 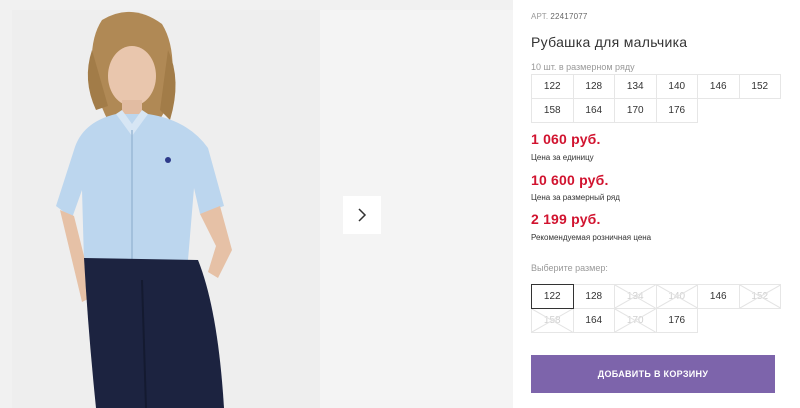 I want to click on size-range-cell: 146, so click(x=718, y=86).